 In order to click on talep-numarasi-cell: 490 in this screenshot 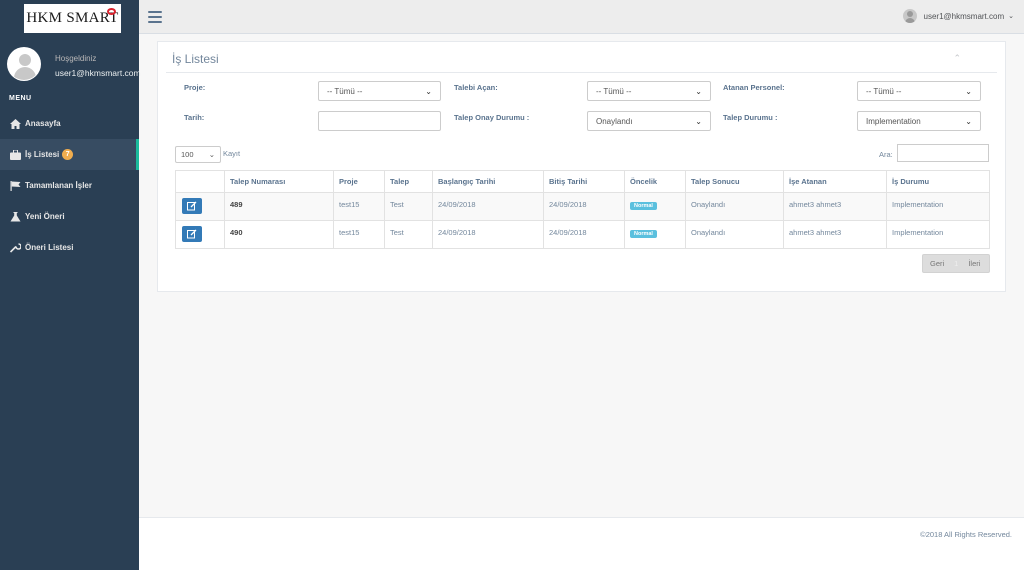, I will do `click(279, 234)`.